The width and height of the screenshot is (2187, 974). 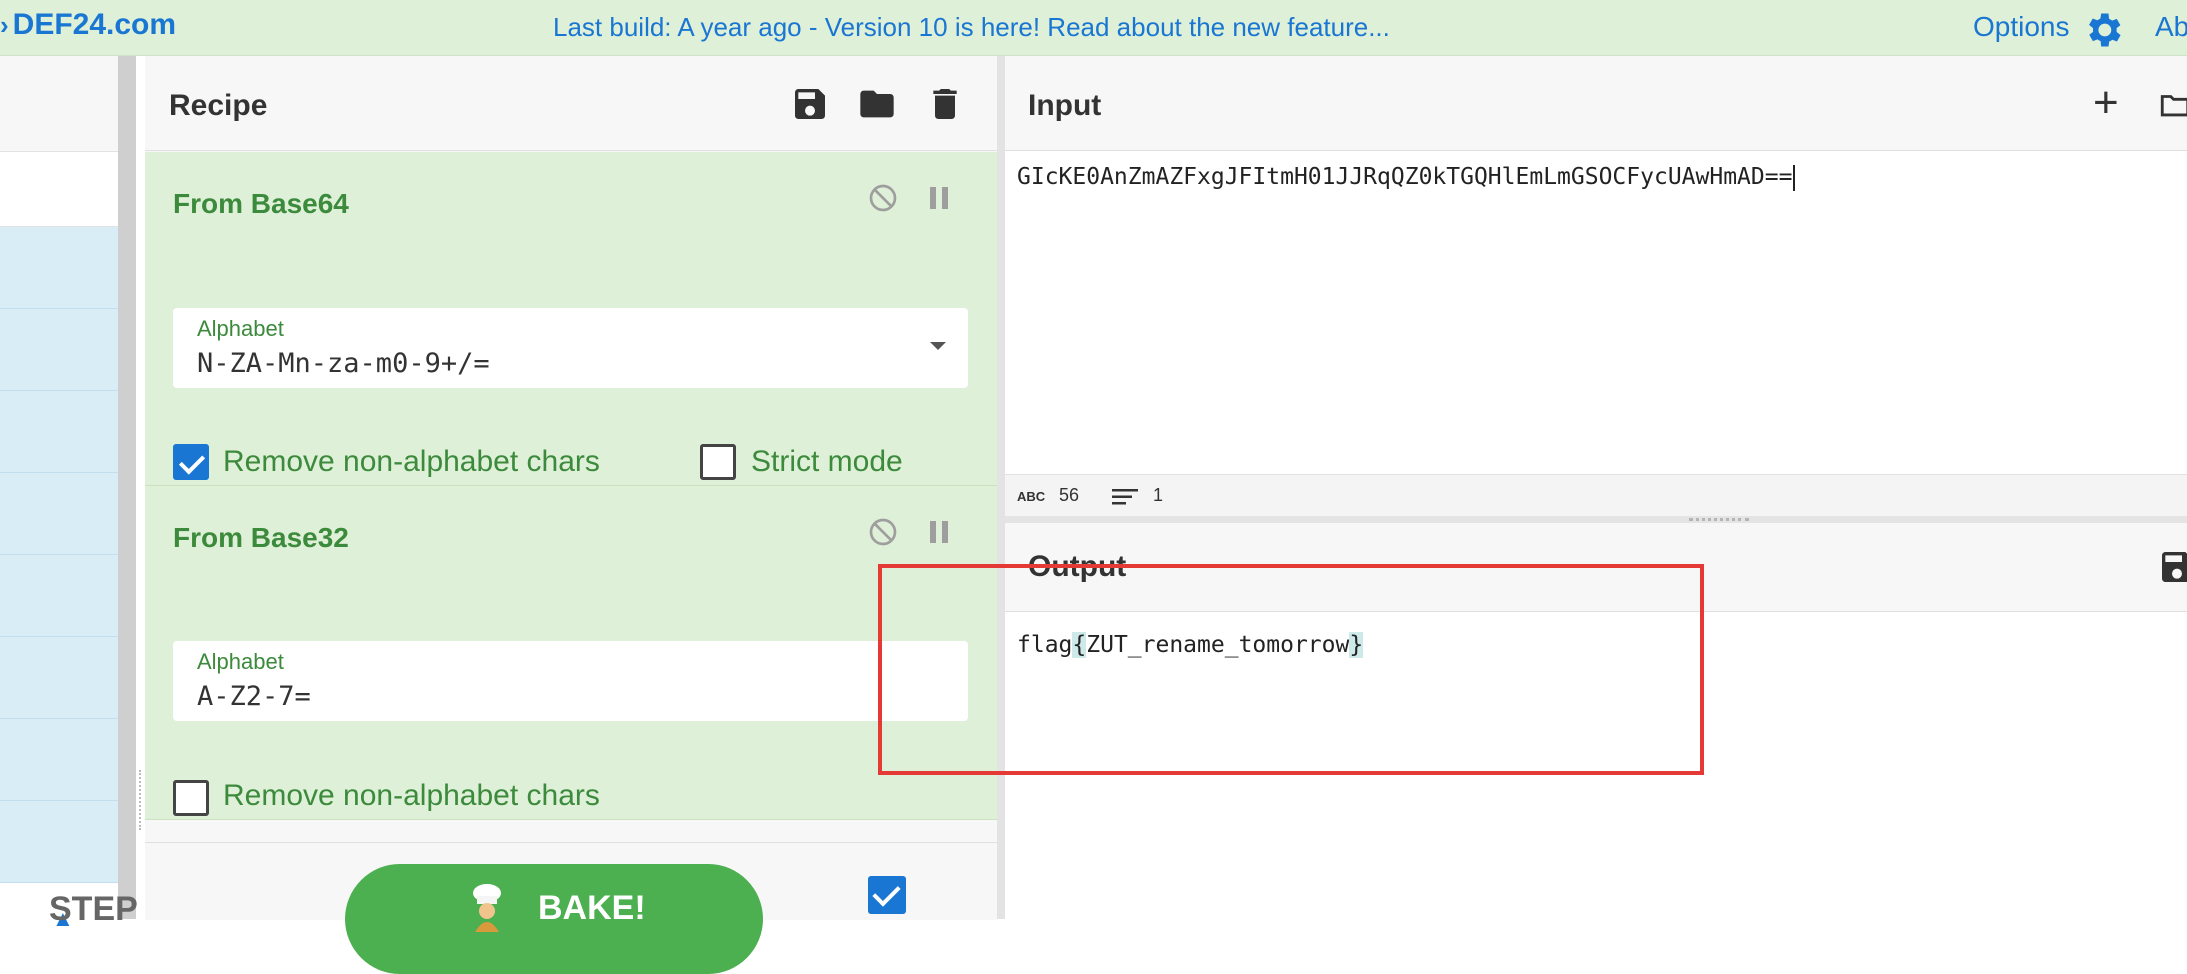 I want to click on input-title: Input, so click(x=1065, y=105).